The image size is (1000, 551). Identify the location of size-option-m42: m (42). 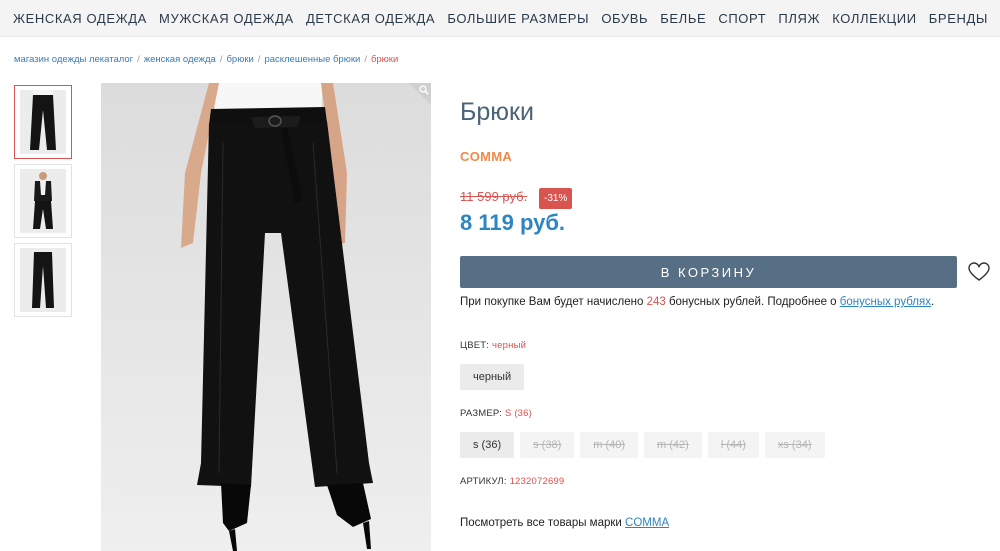
(673, 445).